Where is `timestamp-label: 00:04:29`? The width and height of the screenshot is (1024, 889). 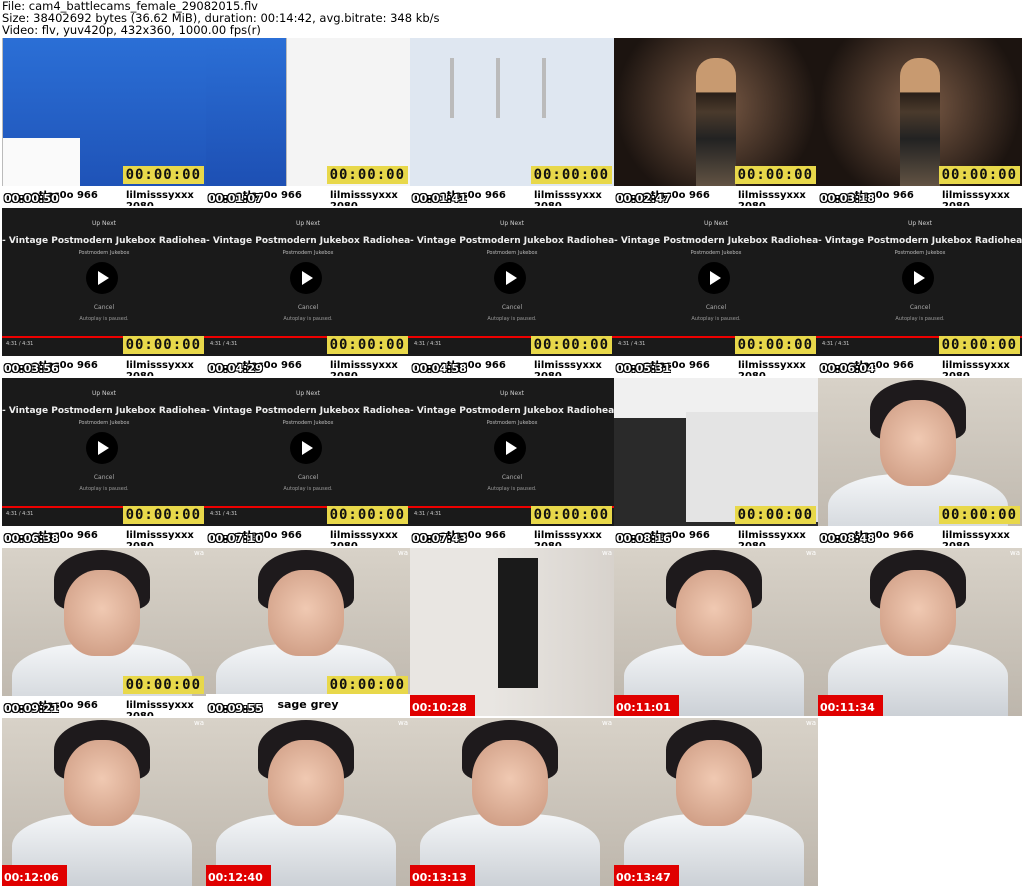 timestamp-label: 00:04:29 is located at coordinates (235, 368).